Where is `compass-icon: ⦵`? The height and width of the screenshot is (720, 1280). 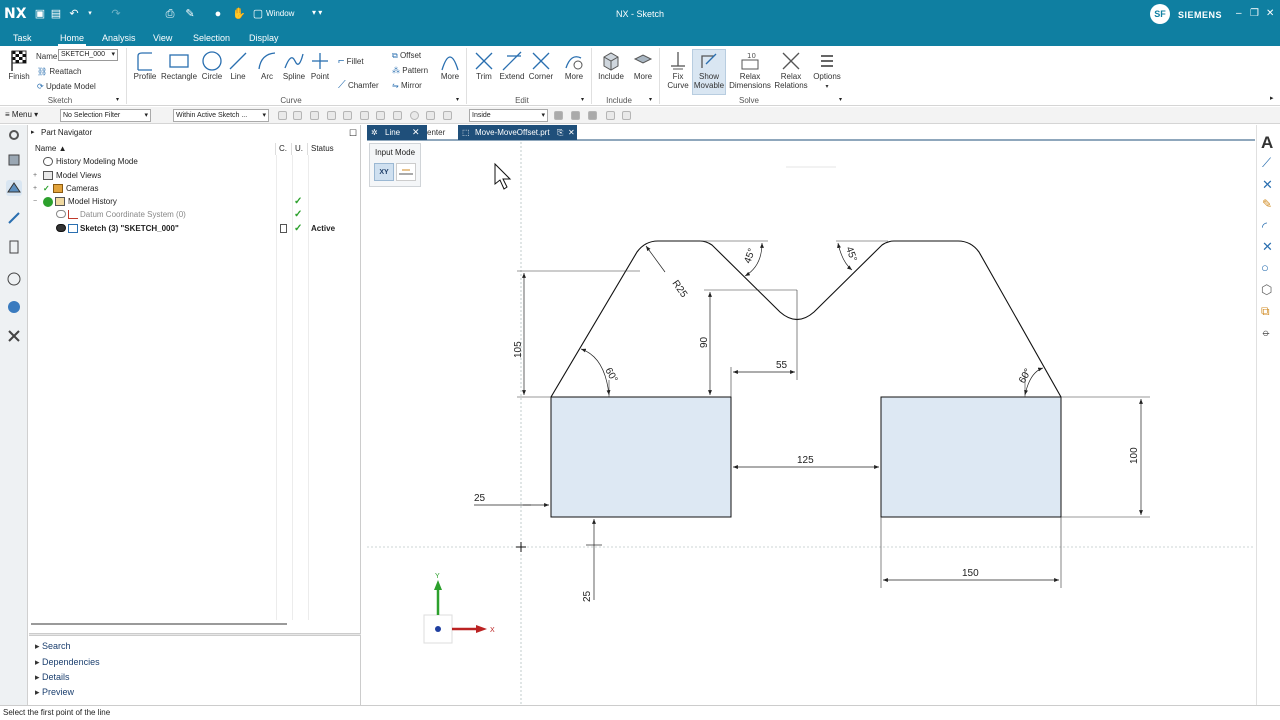 compass-icon: ⦵ is located at coordinates (1266, 332).